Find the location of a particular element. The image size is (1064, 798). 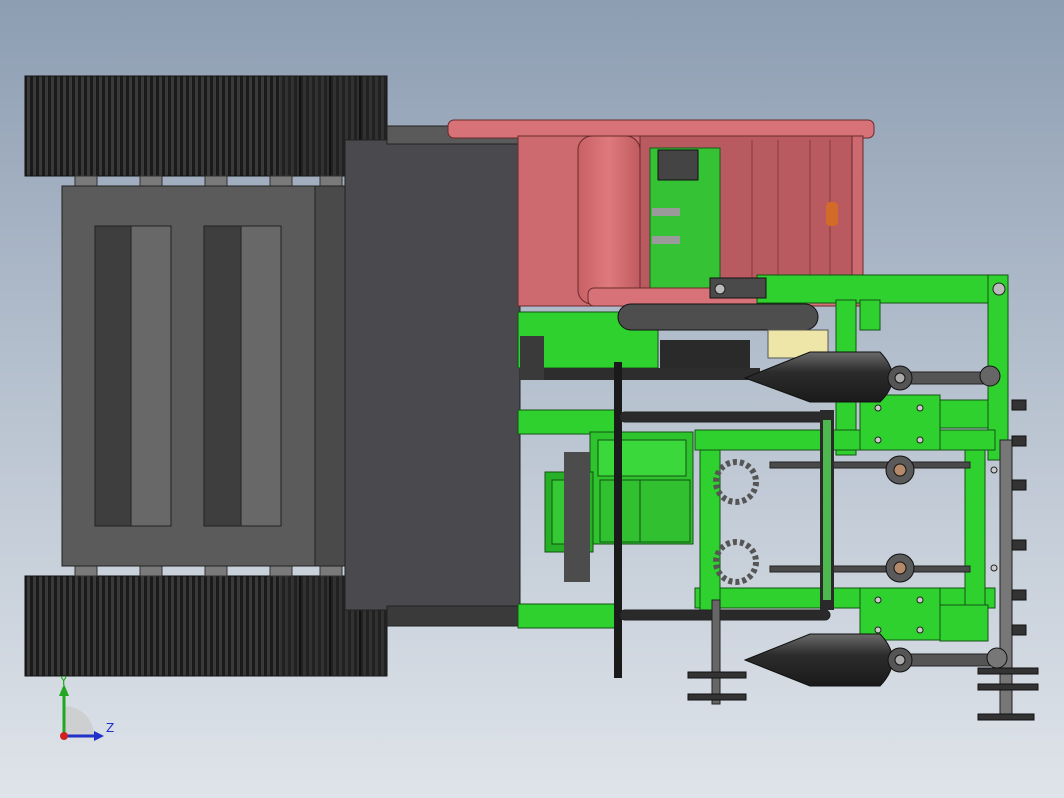

z-axis-label: Z is located at coordinates (110, 728).